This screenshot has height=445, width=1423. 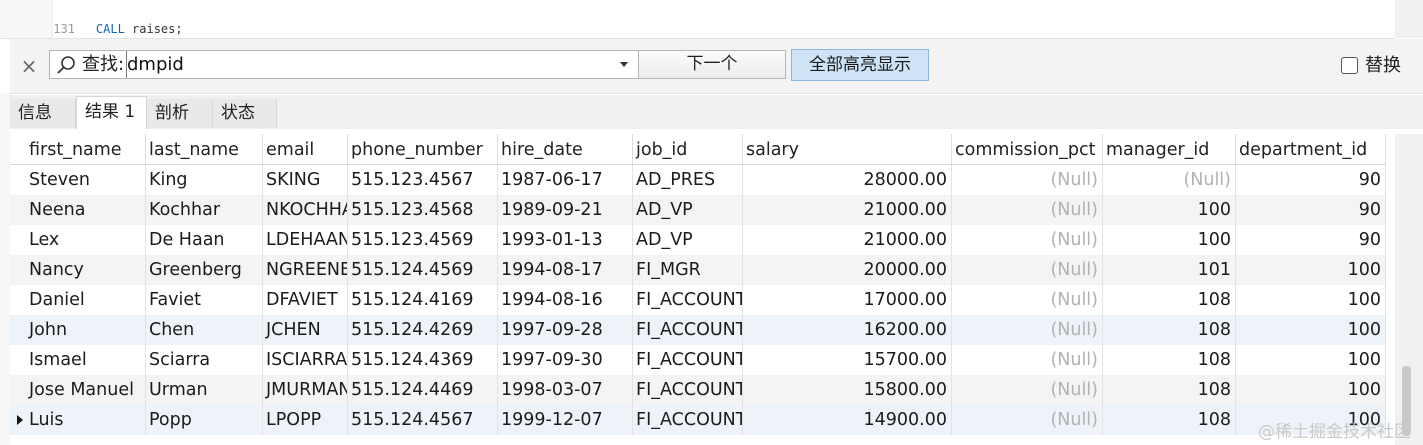 I want to click on cell-hire-date: 1989-09-21, so click(x=565, y=210).